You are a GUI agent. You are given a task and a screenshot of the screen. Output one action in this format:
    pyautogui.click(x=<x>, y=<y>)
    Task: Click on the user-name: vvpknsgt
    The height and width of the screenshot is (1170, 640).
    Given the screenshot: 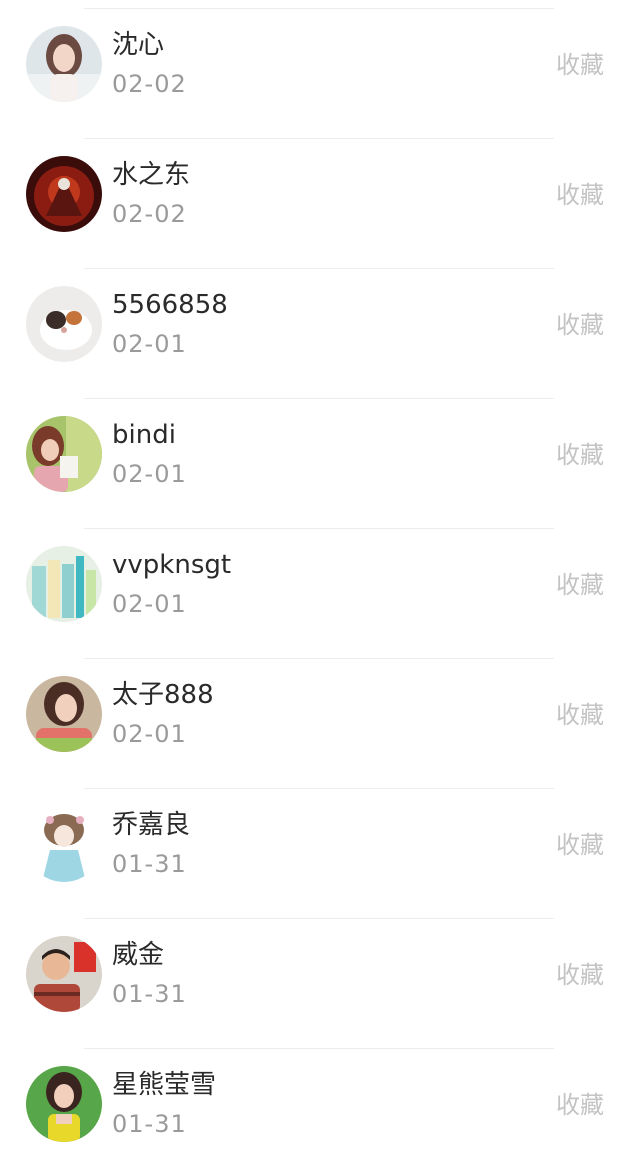 What is the action you would take?
    pyautogui.click(x=172, y=565)
    